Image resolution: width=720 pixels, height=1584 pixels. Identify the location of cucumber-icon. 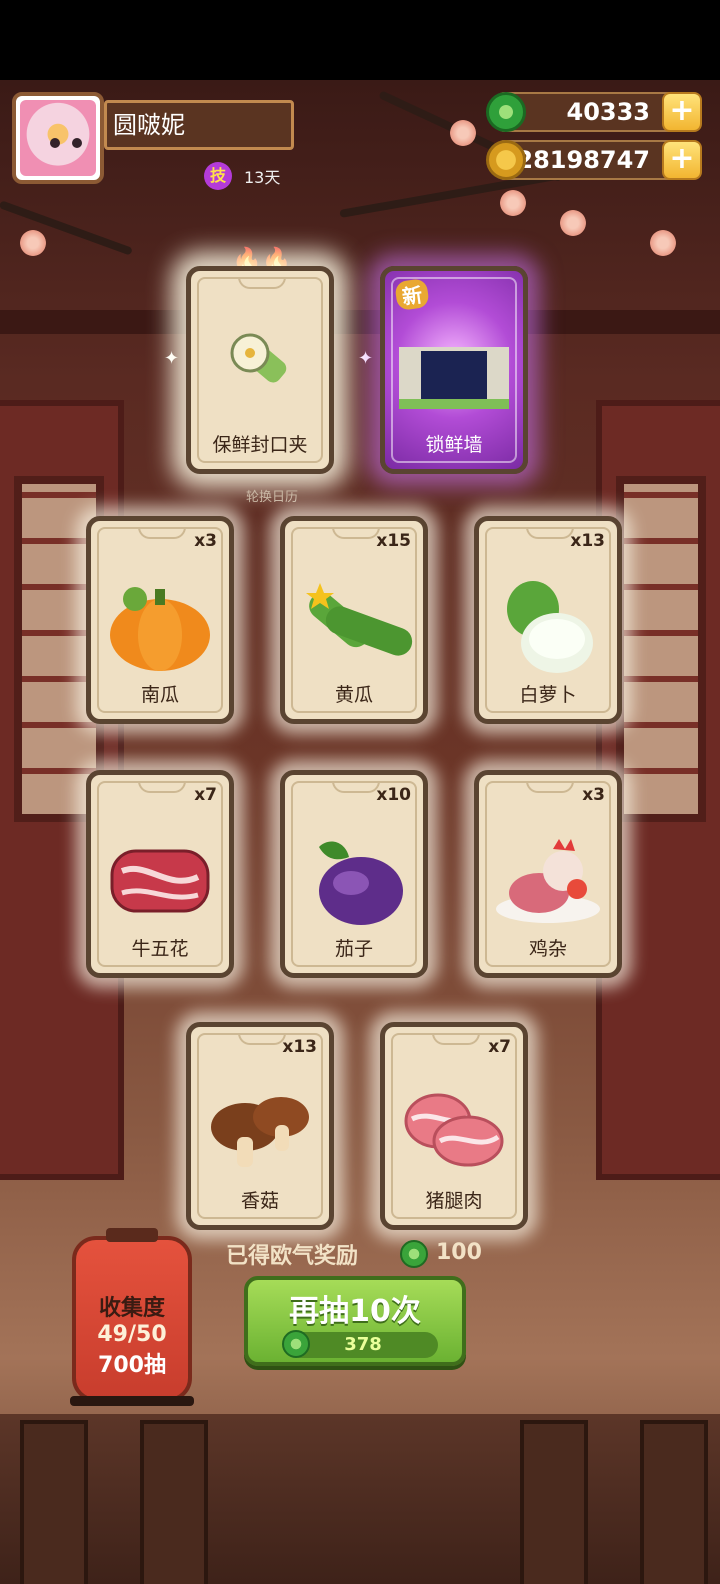
(354, 629).